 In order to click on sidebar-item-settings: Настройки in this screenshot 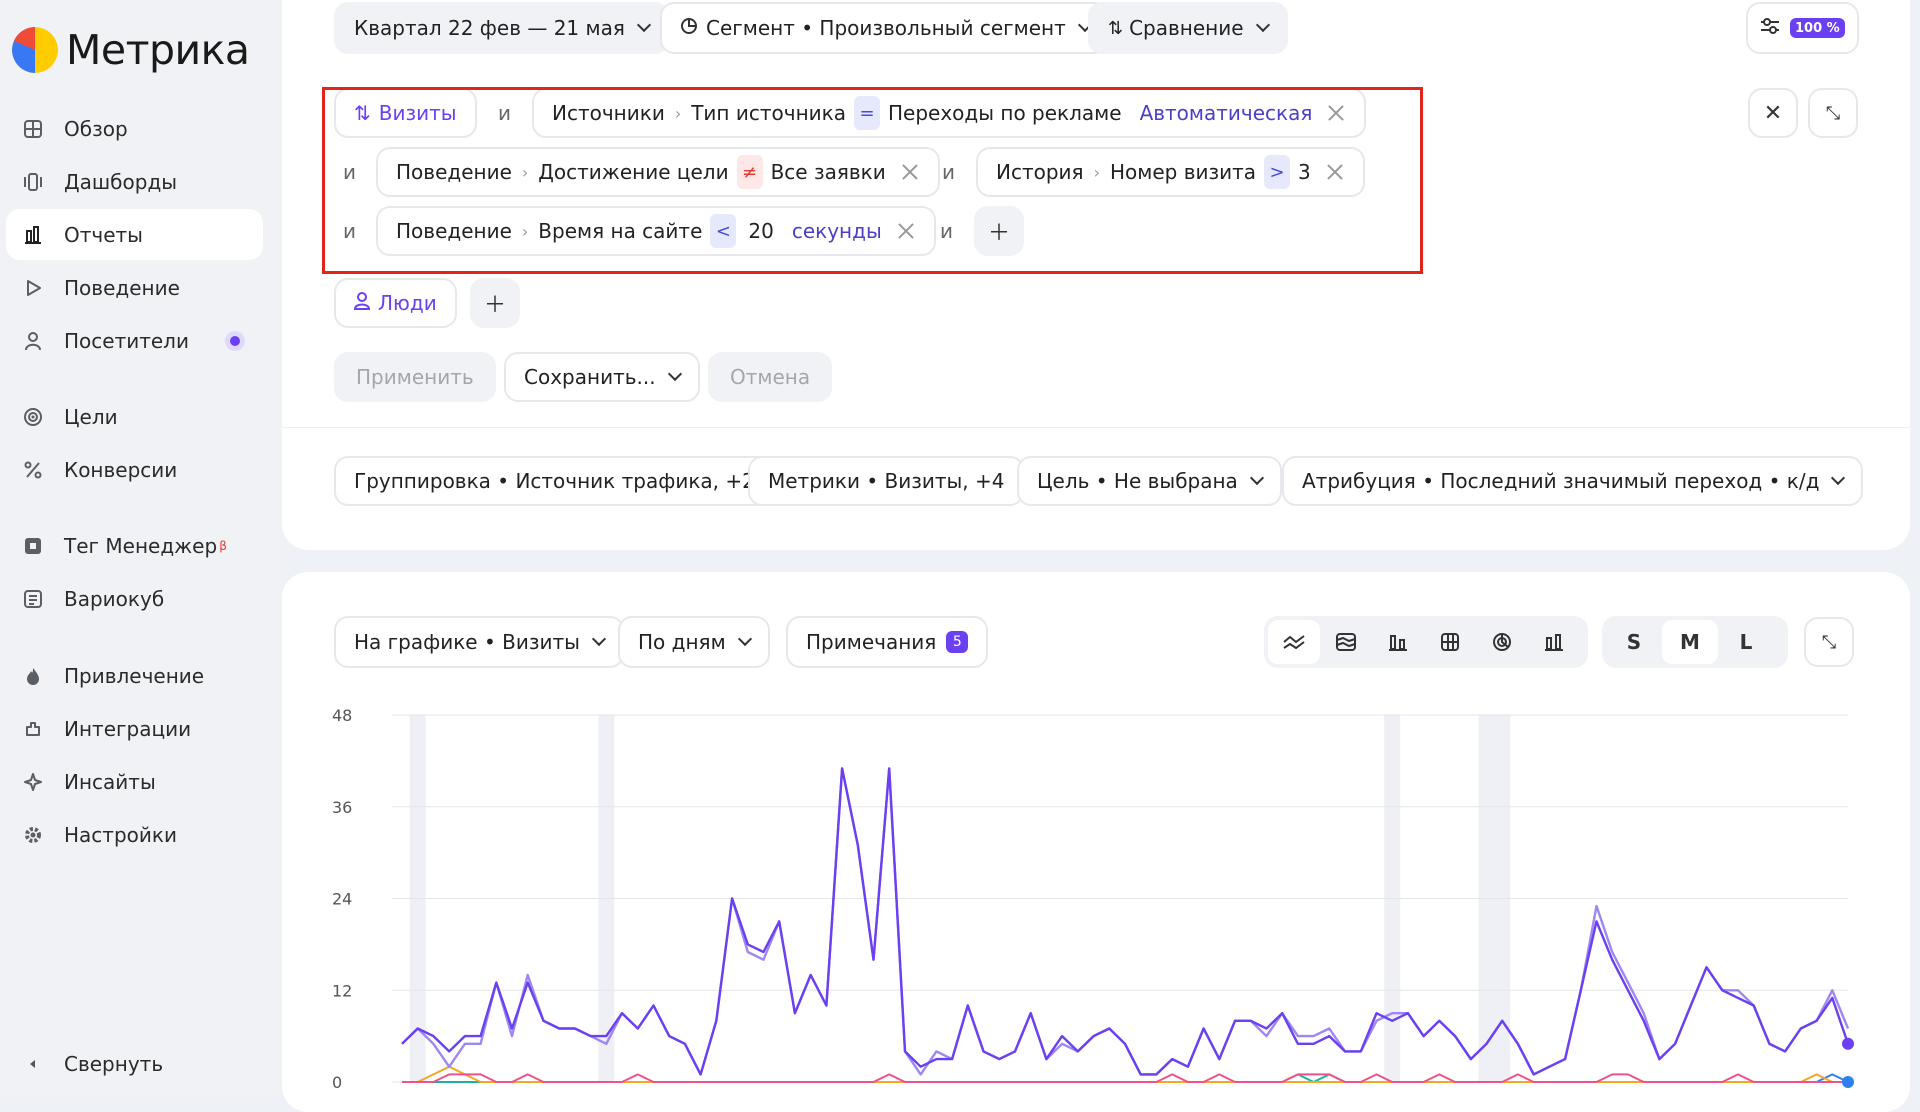, I will do `click(134, 834)`.